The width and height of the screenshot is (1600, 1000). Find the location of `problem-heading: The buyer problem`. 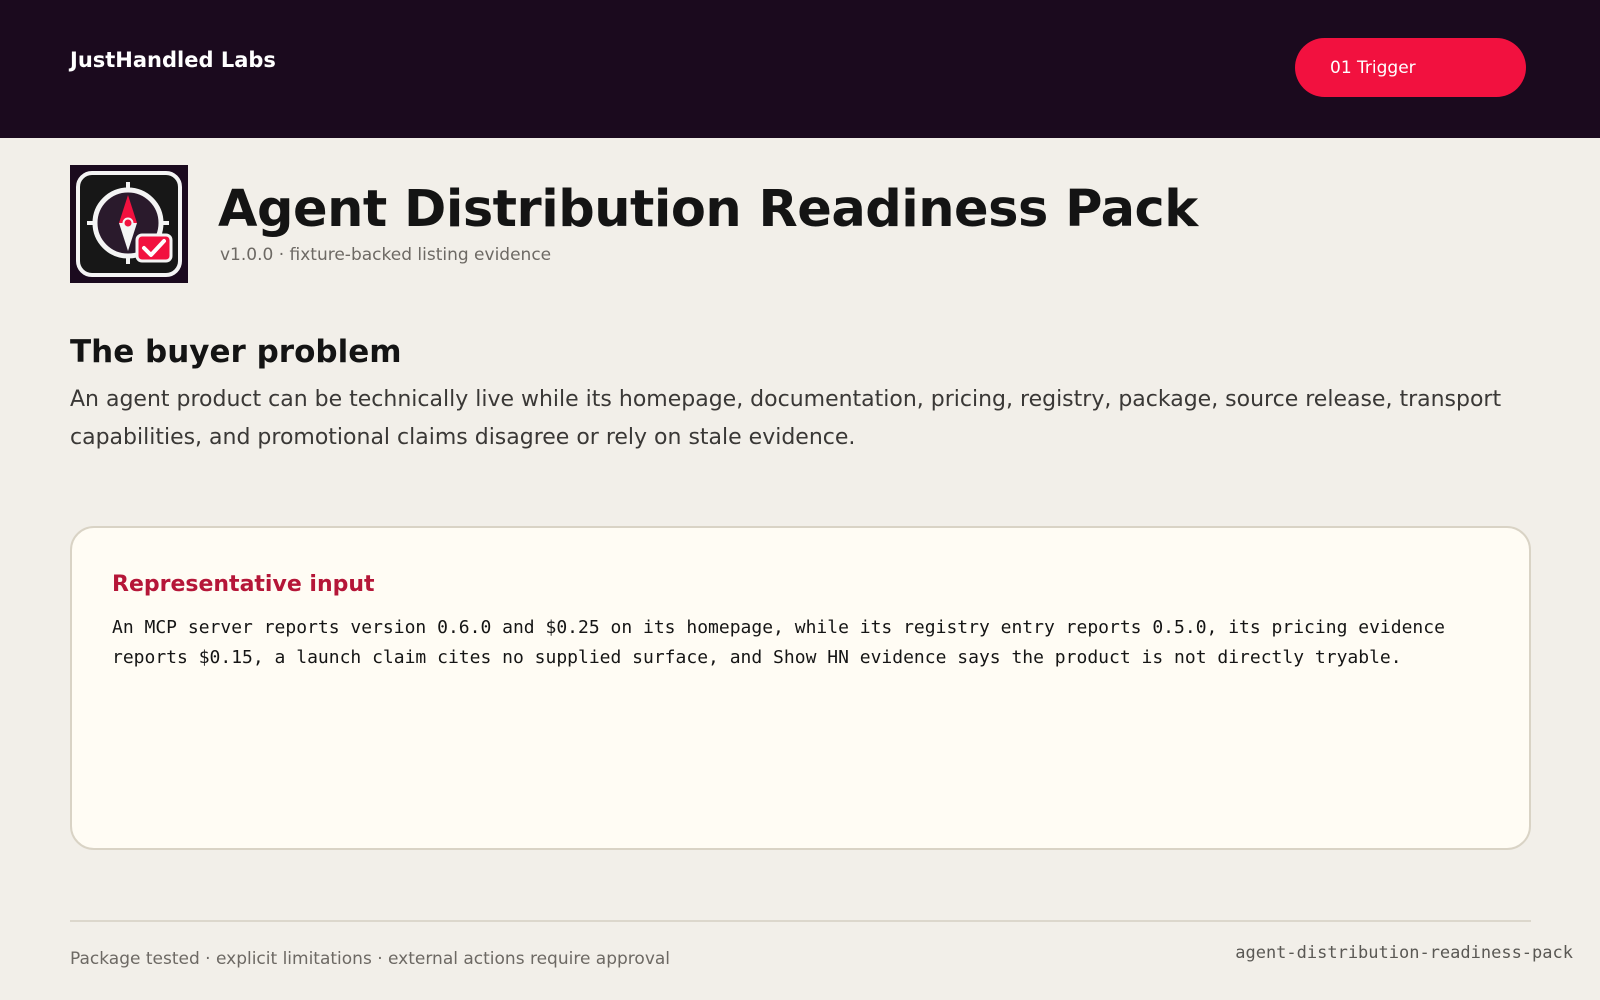

problem-heading: The buyer problem is located at coordinates (236, 352).